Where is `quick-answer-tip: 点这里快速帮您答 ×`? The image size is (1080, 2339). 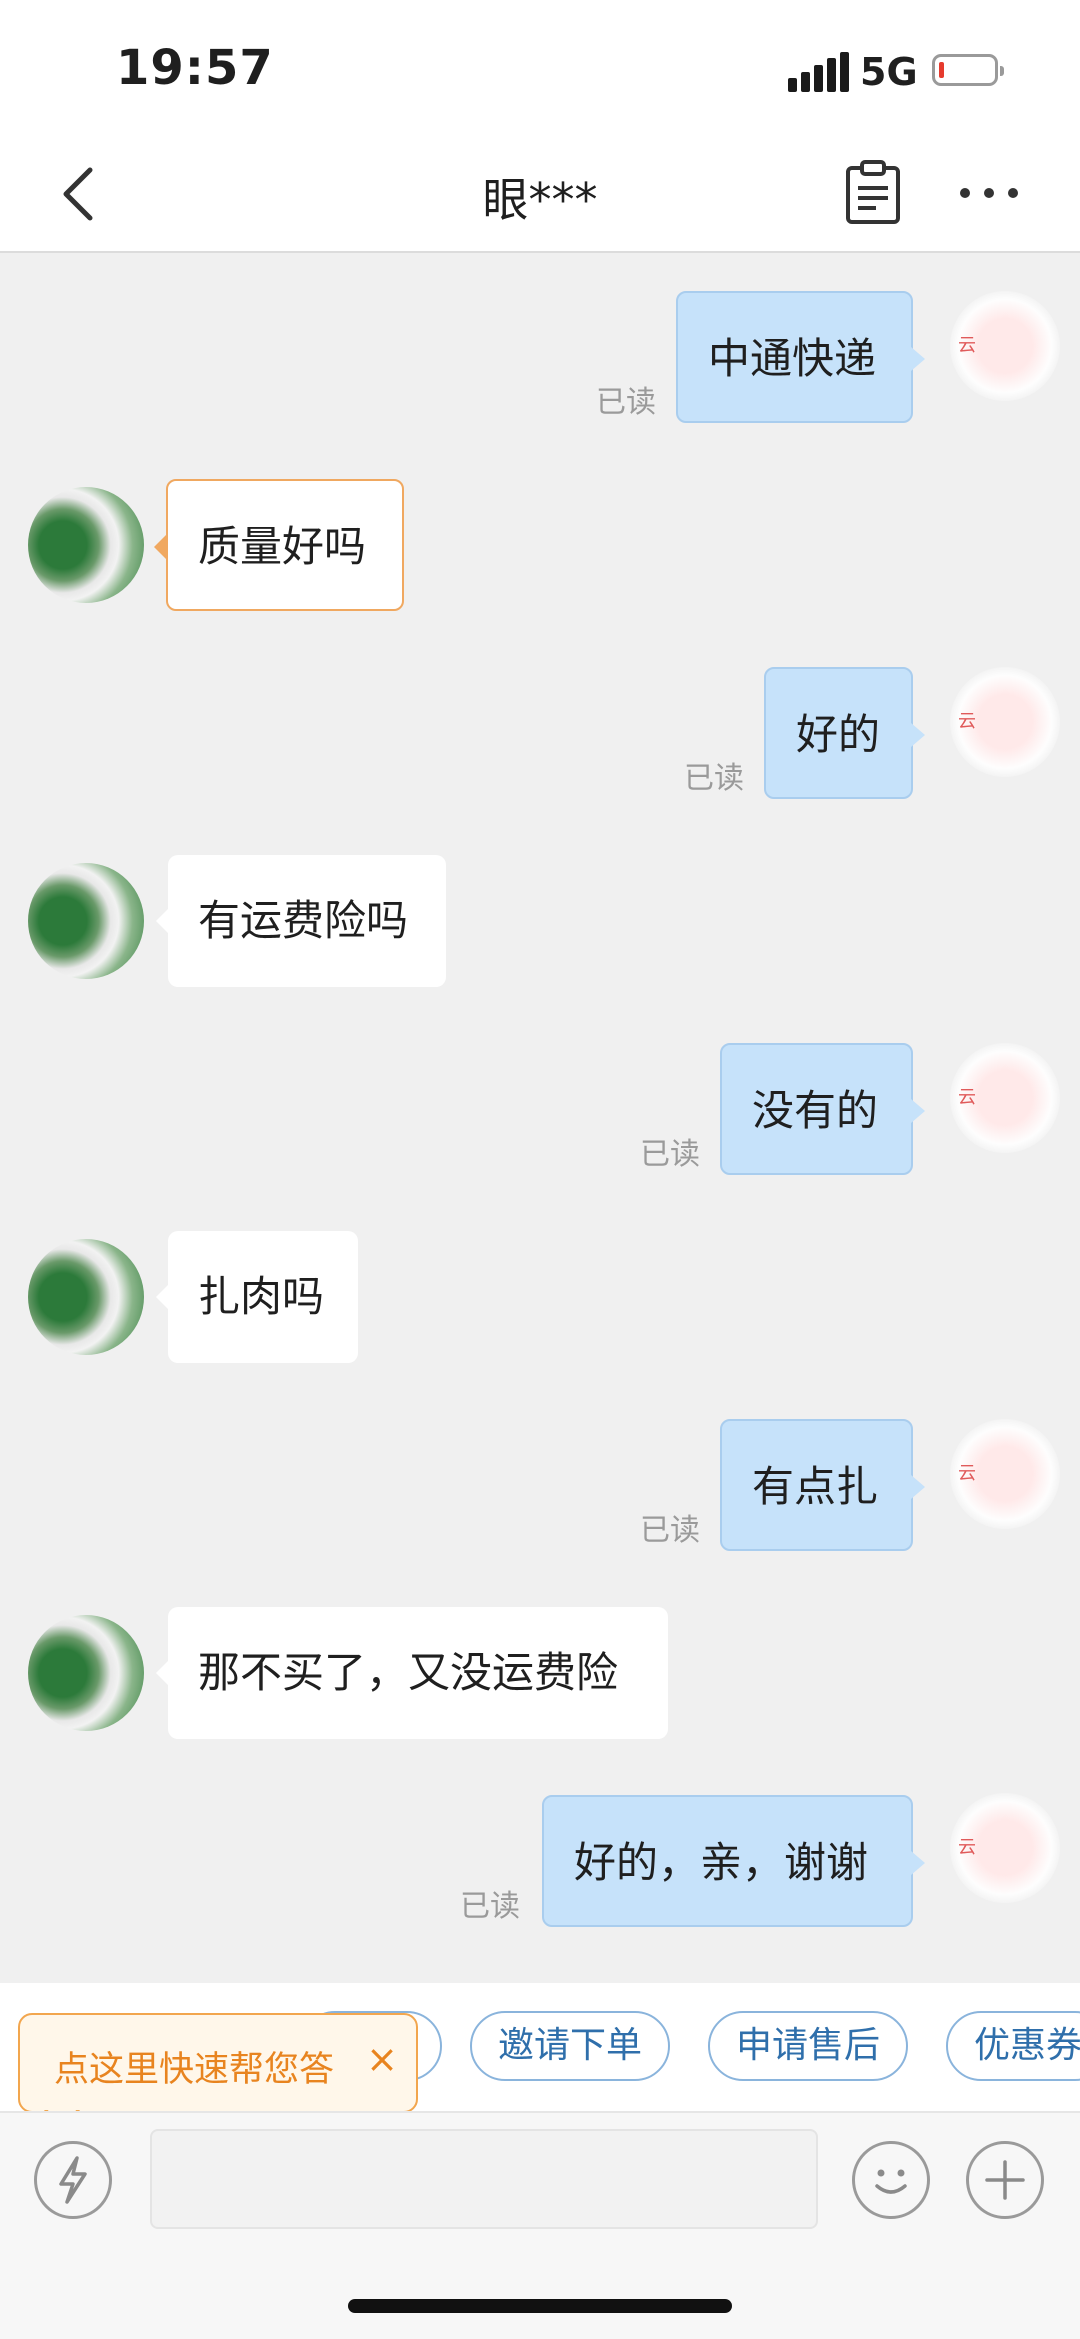 quick-answer-tip: 点这里快速帮您答 × is located at coordinates (218, 2063).